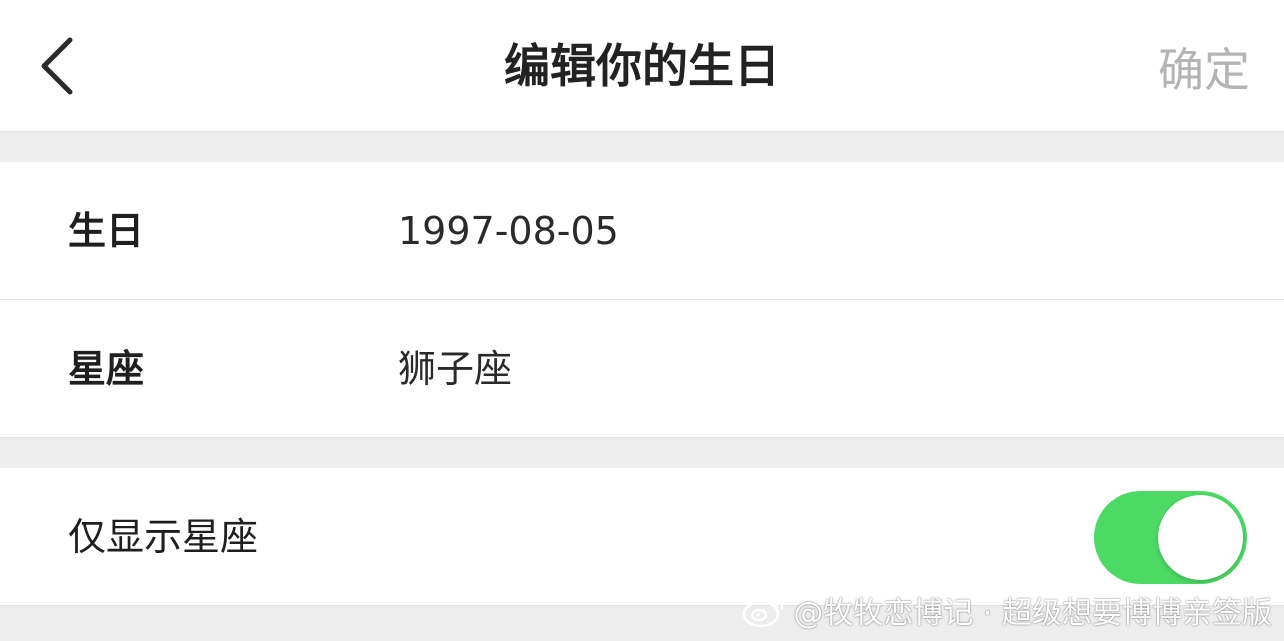 This screenshot has width=1284, height=641. I want to click on watermark: @牧牧恋博记 · 超级想要博博亲签版, so click(1006, 610).